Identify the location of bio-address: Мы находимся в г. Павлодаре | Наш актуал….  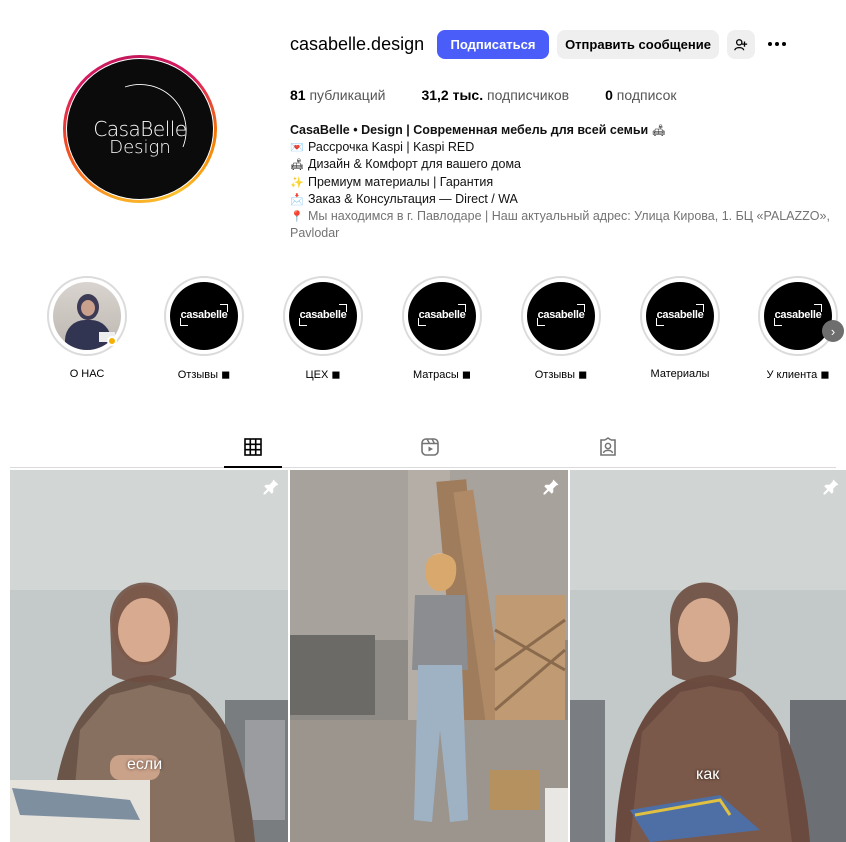
(560, 225).